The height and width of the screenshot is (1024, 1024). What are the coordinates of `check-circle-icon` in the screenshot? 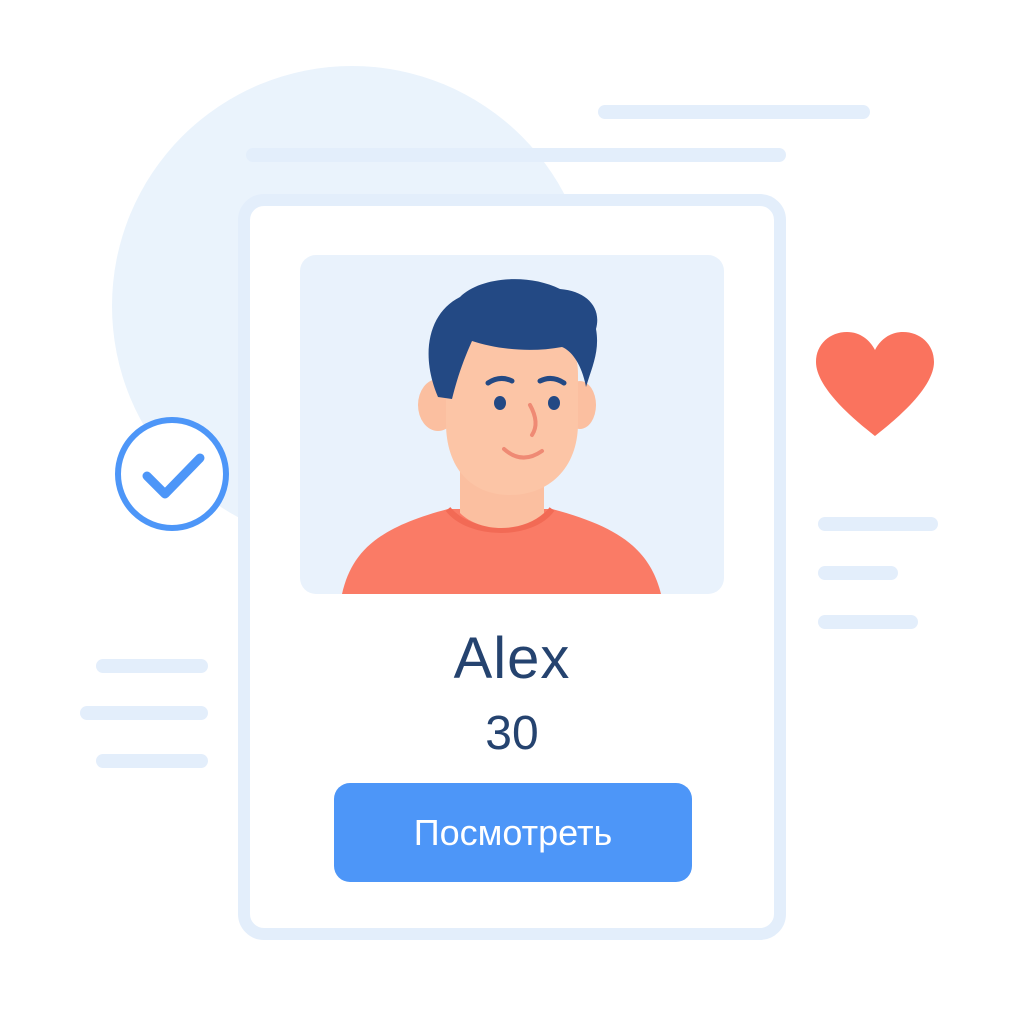 It's located at (172, 474).